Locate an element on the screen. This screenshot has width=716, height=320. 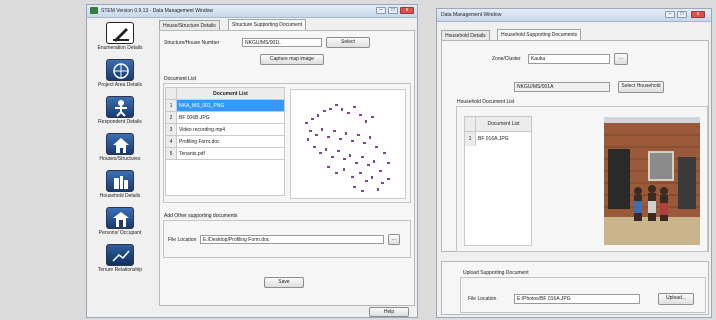
app-icon is located at coordinates (94, 10).